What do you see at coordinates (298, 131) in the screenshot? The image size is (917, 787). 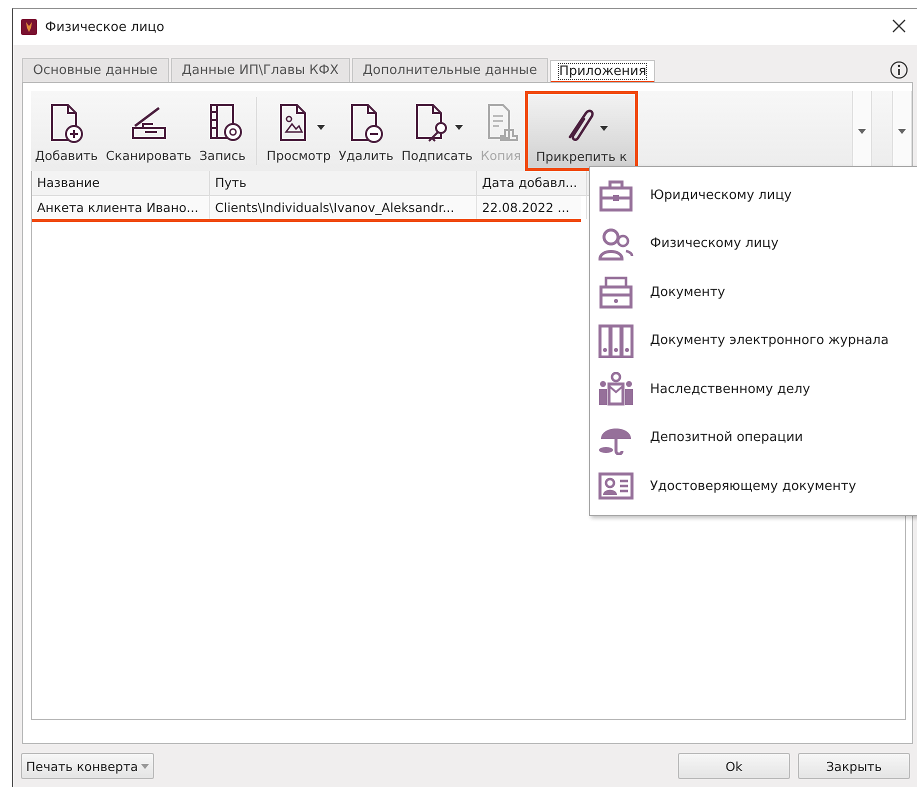 I see `toolbar-button: Просмотр` at bounding box center [298, 131].